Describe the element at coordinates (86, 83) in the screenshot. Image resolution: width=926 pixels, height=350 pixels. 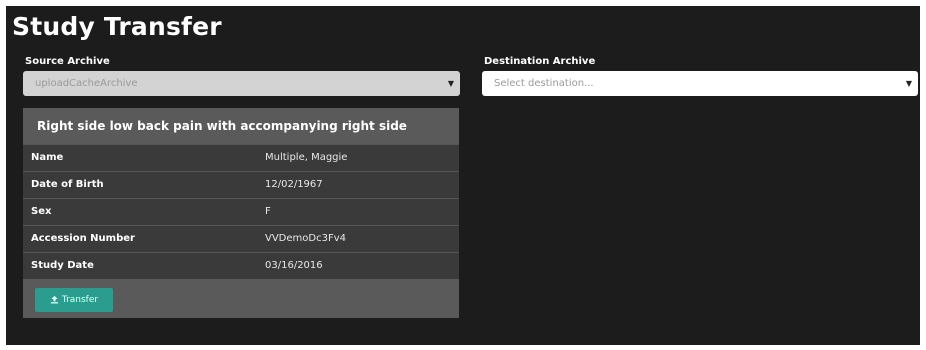
I see `source-archive-value: uploadCacheArchive` at that location.